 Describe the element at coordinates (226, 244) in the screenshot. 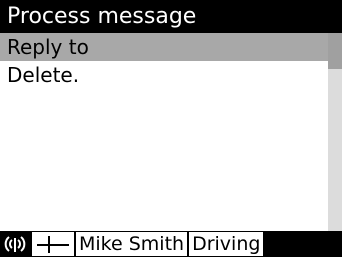

I see `driving-status: Driving` at that location.